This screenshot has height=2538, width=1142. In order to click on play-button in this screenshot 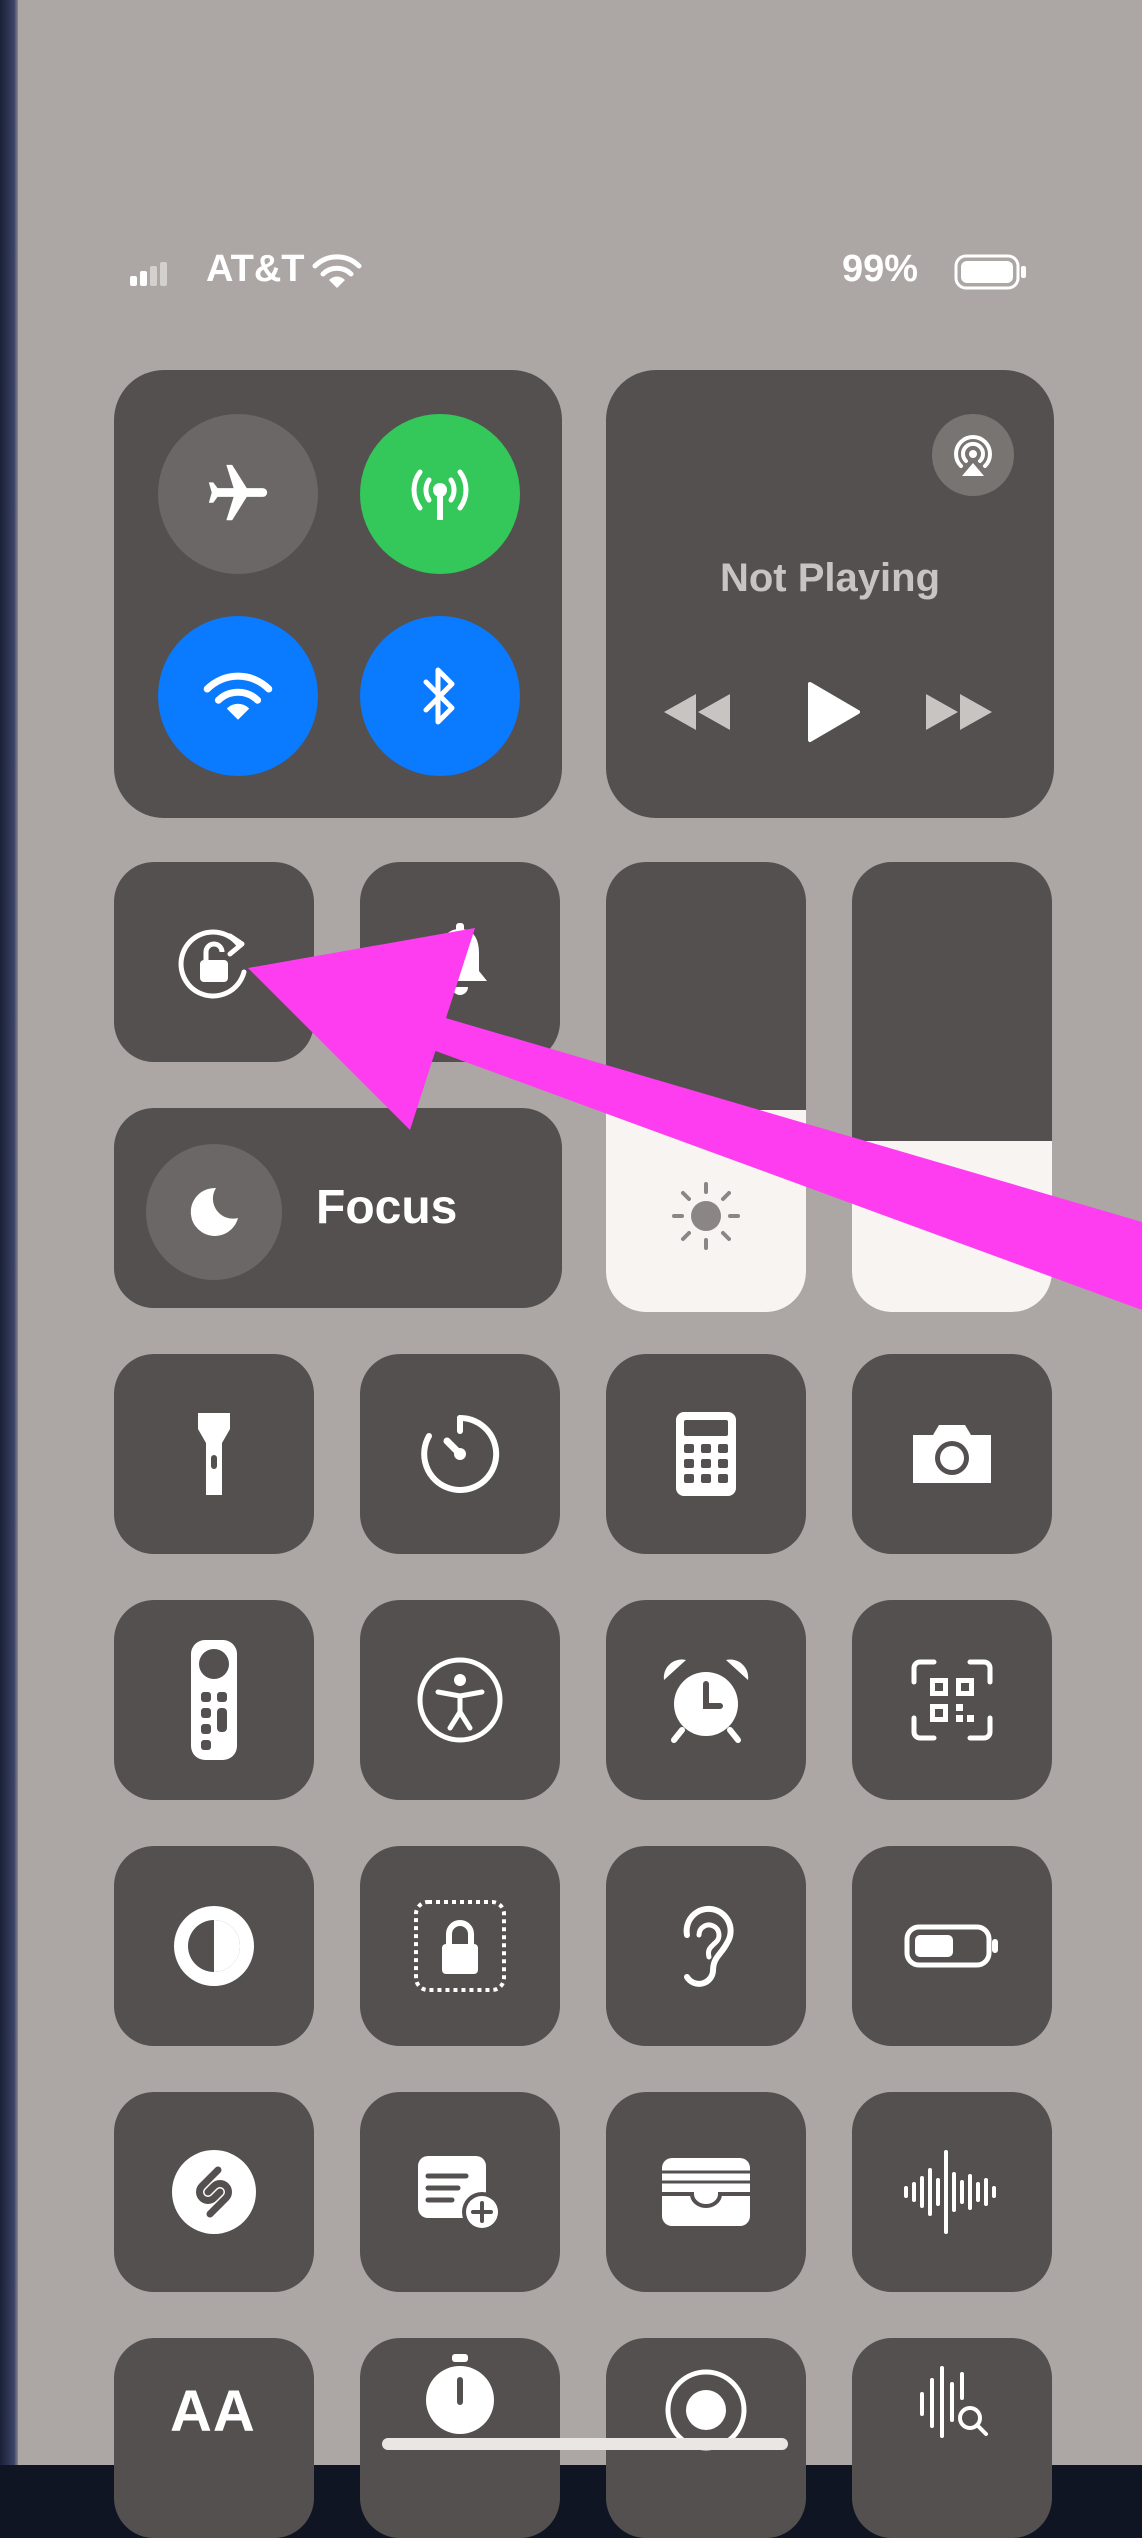, I will do `click(834, 712)`.